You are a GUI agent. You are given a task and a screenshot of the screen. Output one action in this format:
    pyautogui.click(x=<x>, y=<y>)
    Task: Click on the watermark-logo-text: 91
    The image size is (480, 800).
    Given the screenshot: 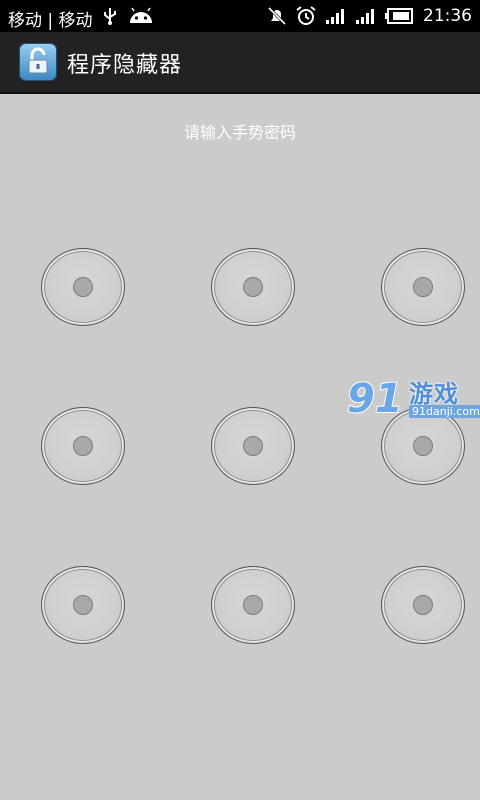 What is the action you would take?
    pyautogui.click(x=375, y=399)
    